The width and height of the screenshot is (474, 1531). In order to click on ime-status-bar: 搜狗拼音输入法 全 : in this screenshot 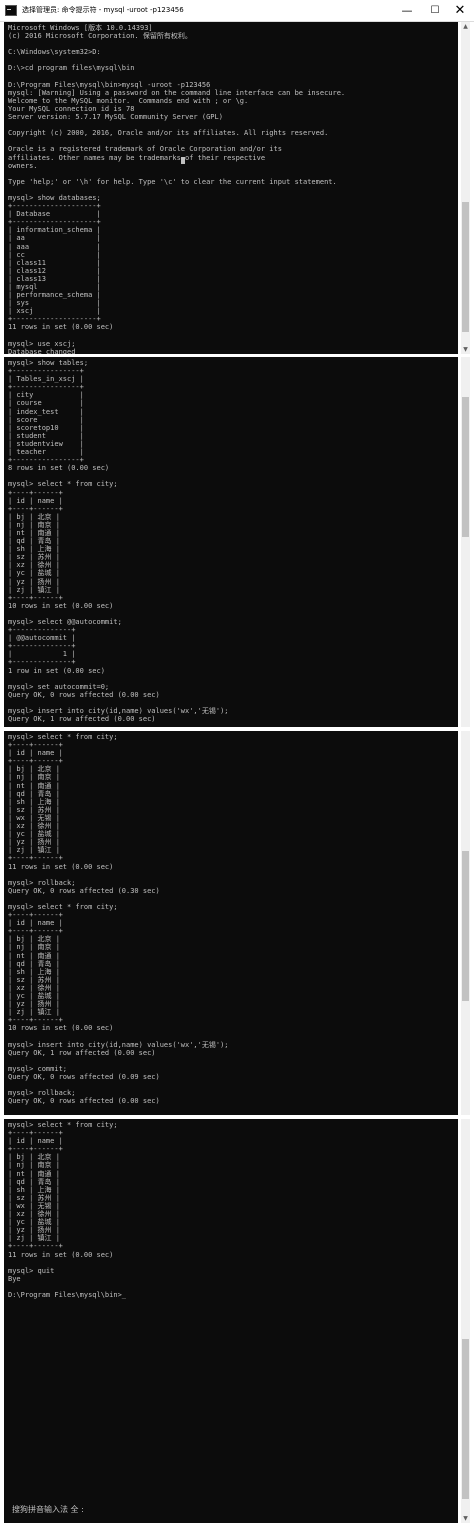, I will do `click(48, 1509)`.